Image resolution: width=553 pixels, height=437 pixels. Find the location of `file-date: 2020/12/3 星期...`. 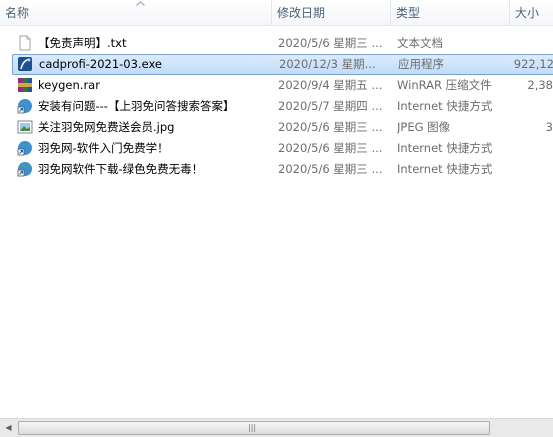

file-date: 2020/12/3 星期... is located at coordinates (327, 64).